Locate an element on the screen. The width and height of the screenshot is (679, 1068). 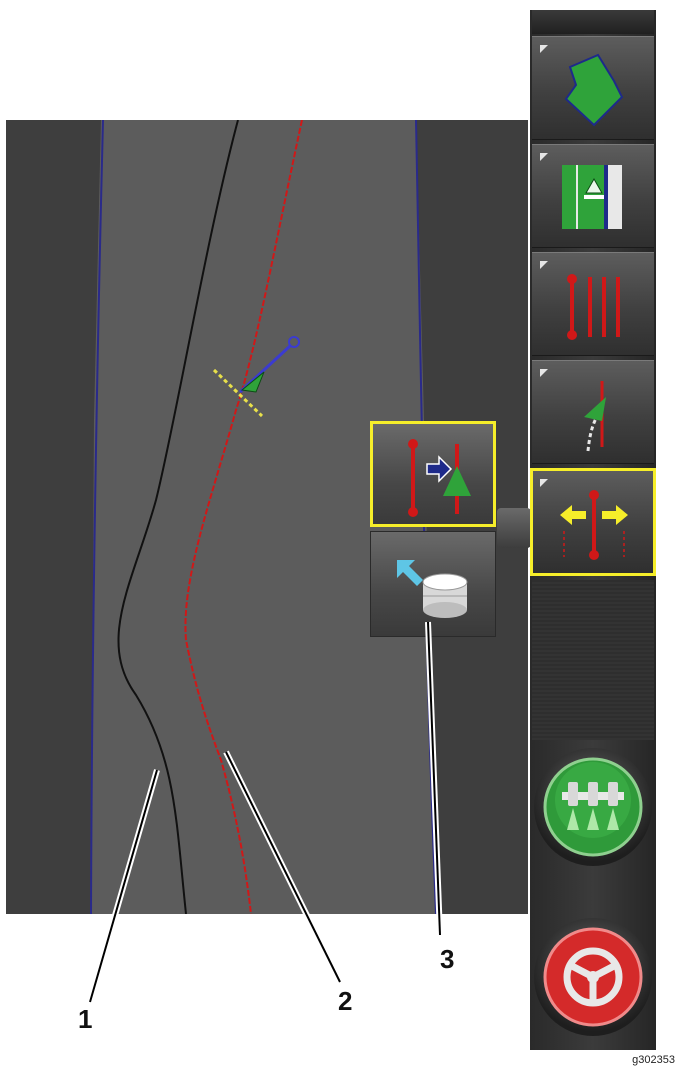
figure-code: g302353 is located at coordinates (653, 1060).